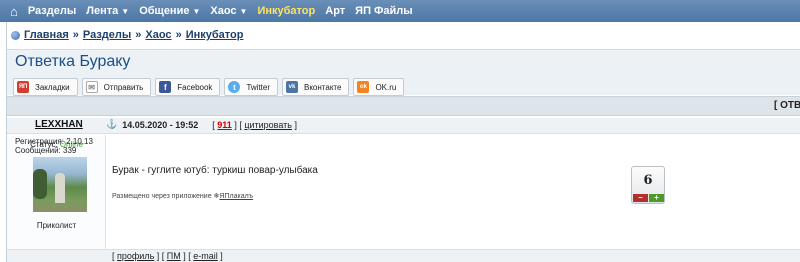  What do you see at coordinates (111, 124) in the screenshot?
I see `anchor-icon: ⚓` at bounding box center [111, 124].